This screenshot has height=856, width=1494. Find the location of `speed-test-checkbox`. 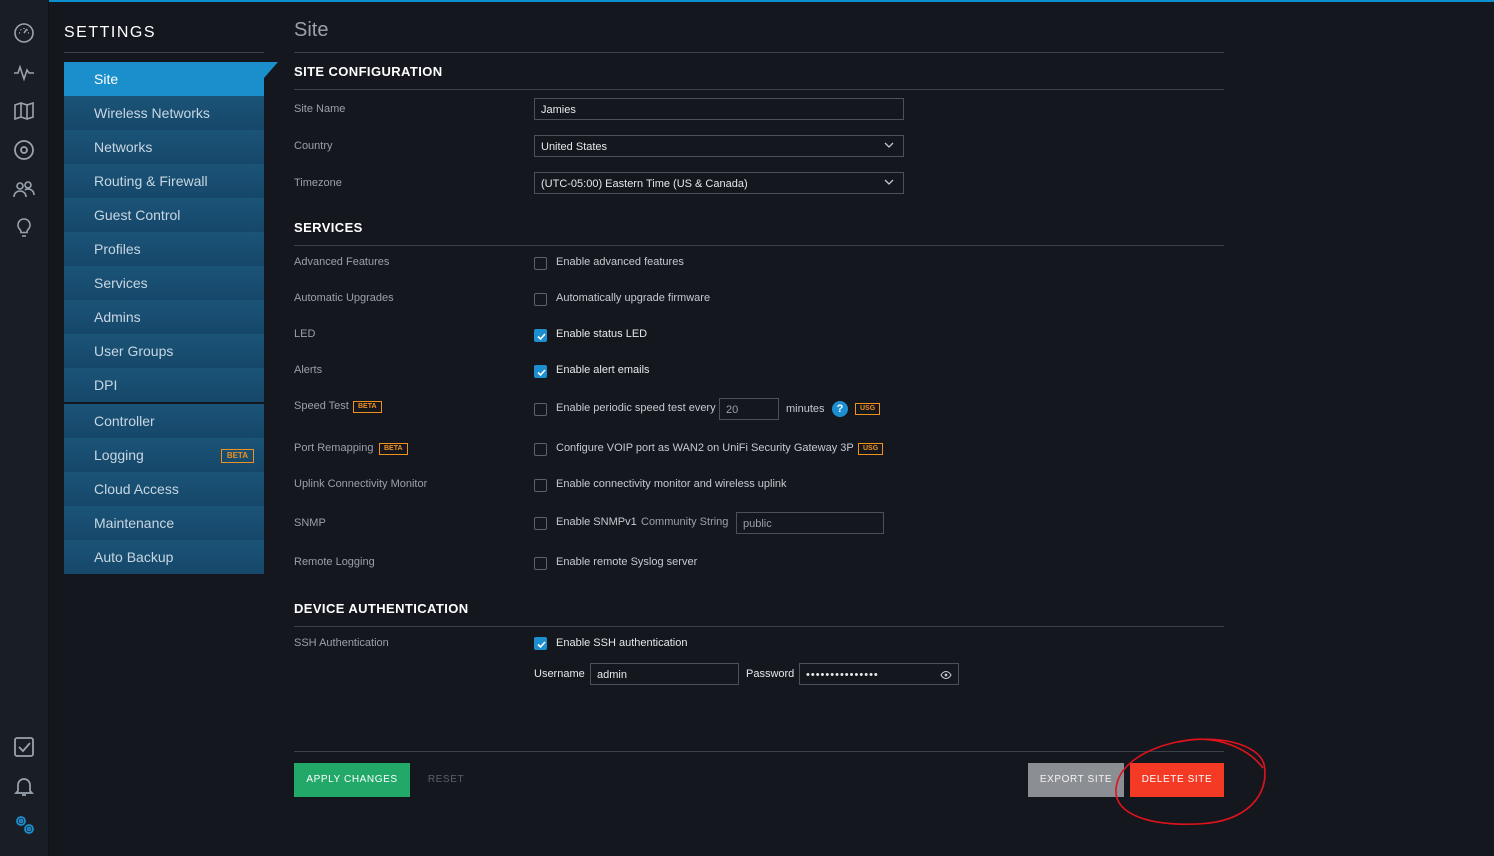

speed-test-checkbox is located at coordinates (540, 409).